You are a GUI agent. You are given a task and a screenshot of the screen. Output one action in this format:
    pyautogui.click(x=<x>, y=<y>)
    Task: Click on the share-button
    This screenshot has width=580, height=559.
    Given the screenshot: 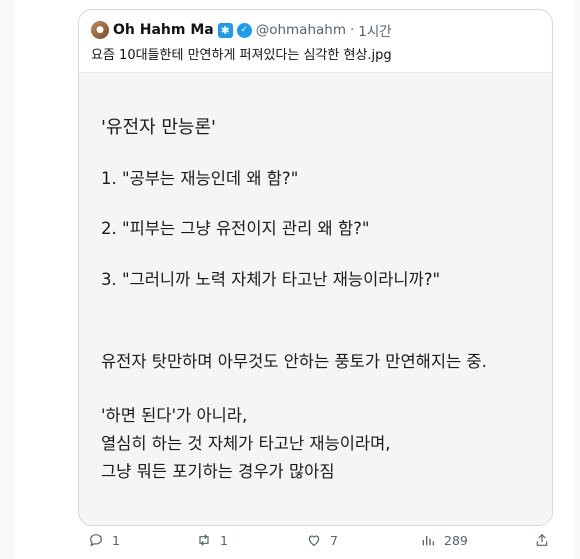 What is the action you would take?
    pyautogui.click(x=542, y=540)
    